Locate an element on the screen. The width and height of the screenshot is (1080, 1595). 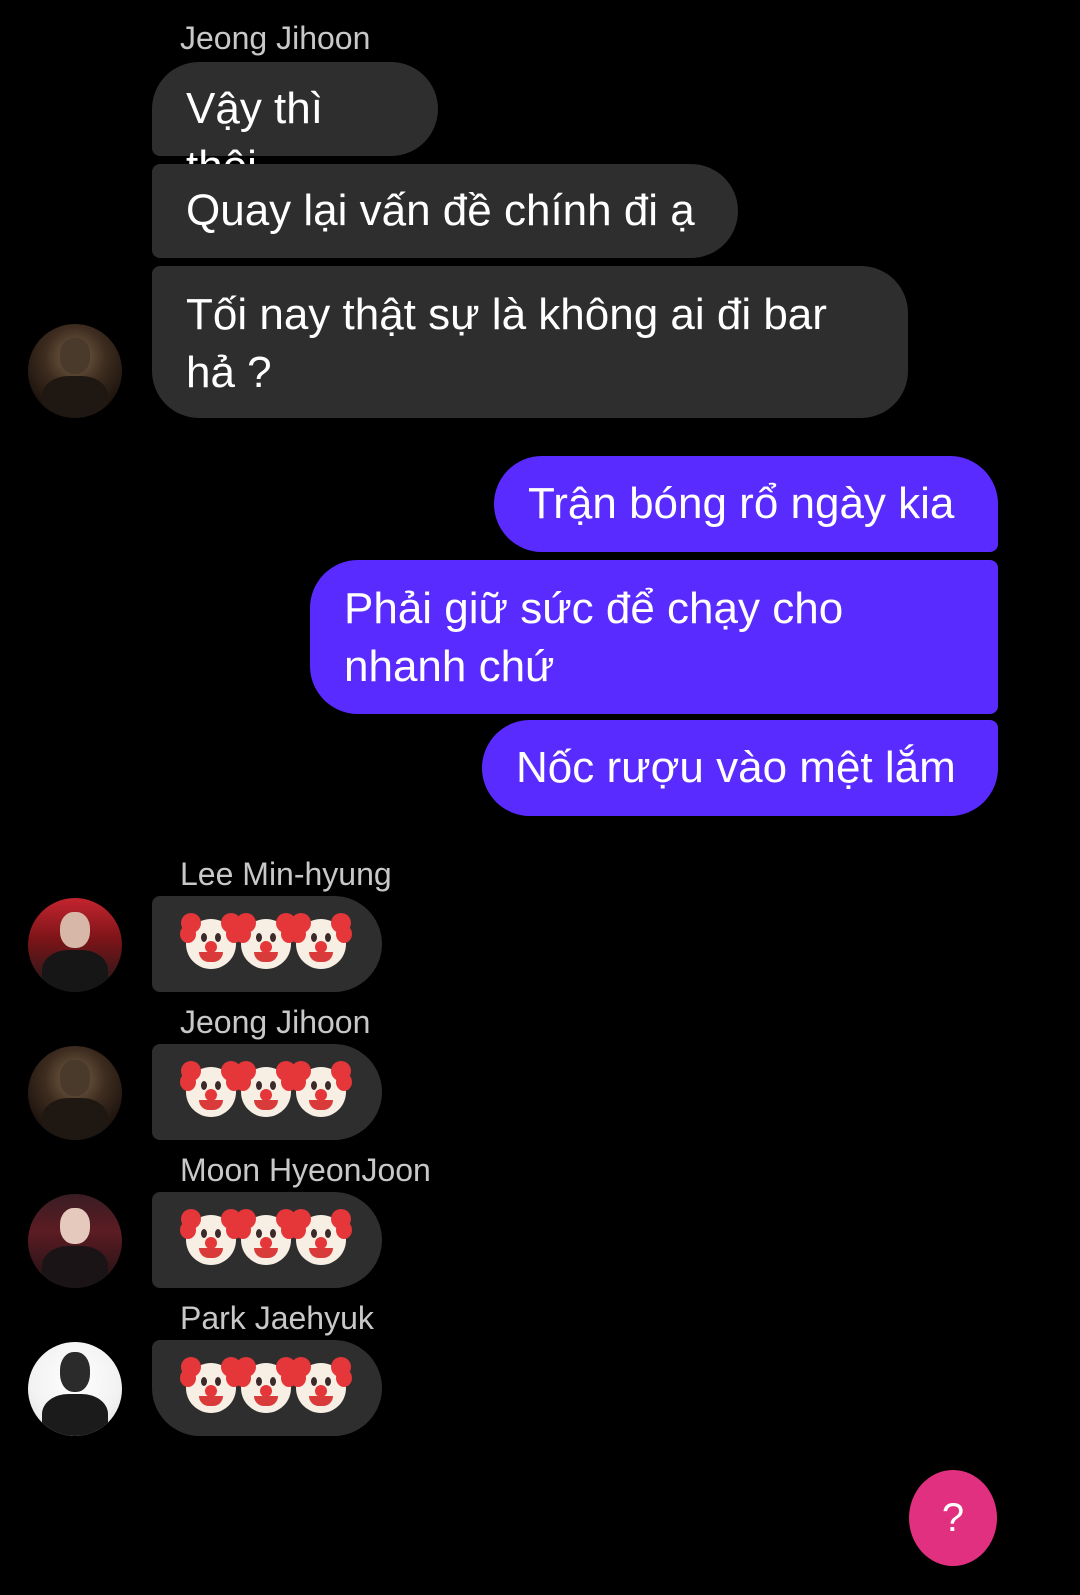
incoming-message: Tối nay thật sự là không ai đi bar hả ? is located at coordinates (530, 342).